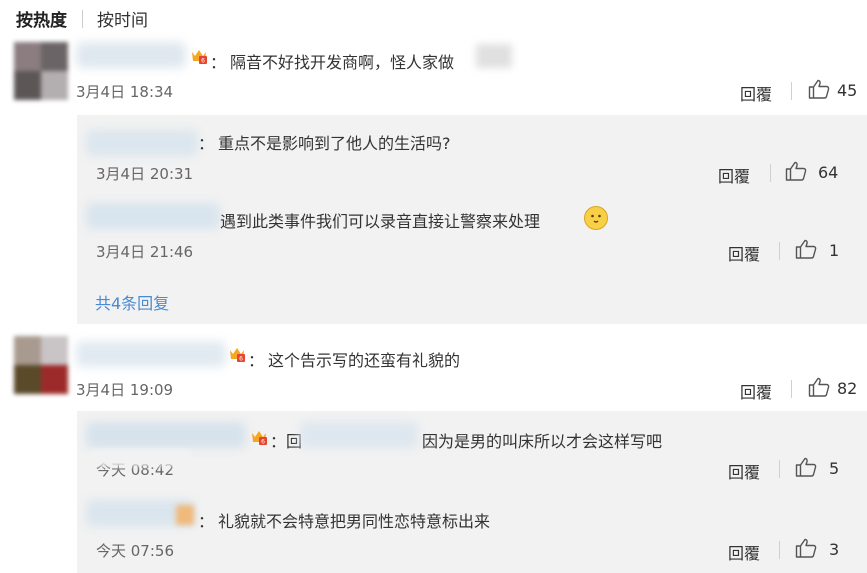 This screenshot has height=573, width=867. Describe the element at coordinates (145, 252) in the screenshot. I see `reply-time: 3月4日 21:46` at that location.